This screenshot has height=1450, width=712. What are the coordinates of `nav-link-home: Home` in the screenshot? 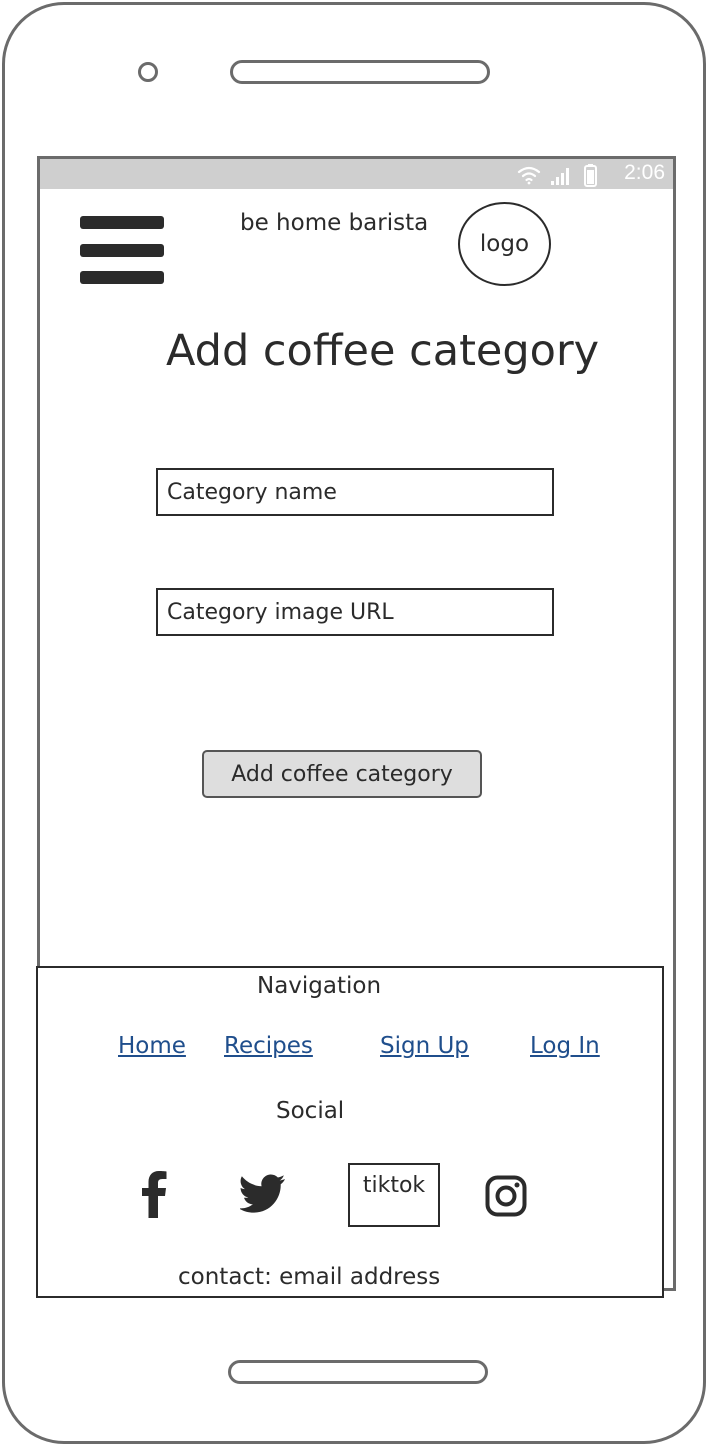 It's located at (152, 1046).